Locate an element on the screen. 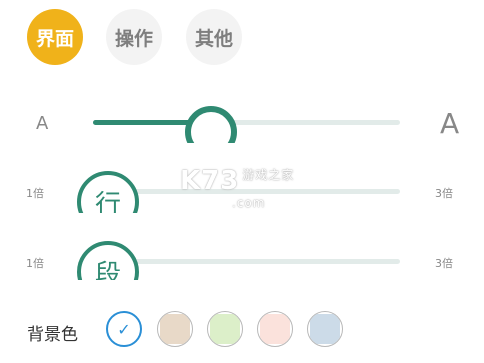  background-color-label: 背景色 is located at coordinates (52, 335).